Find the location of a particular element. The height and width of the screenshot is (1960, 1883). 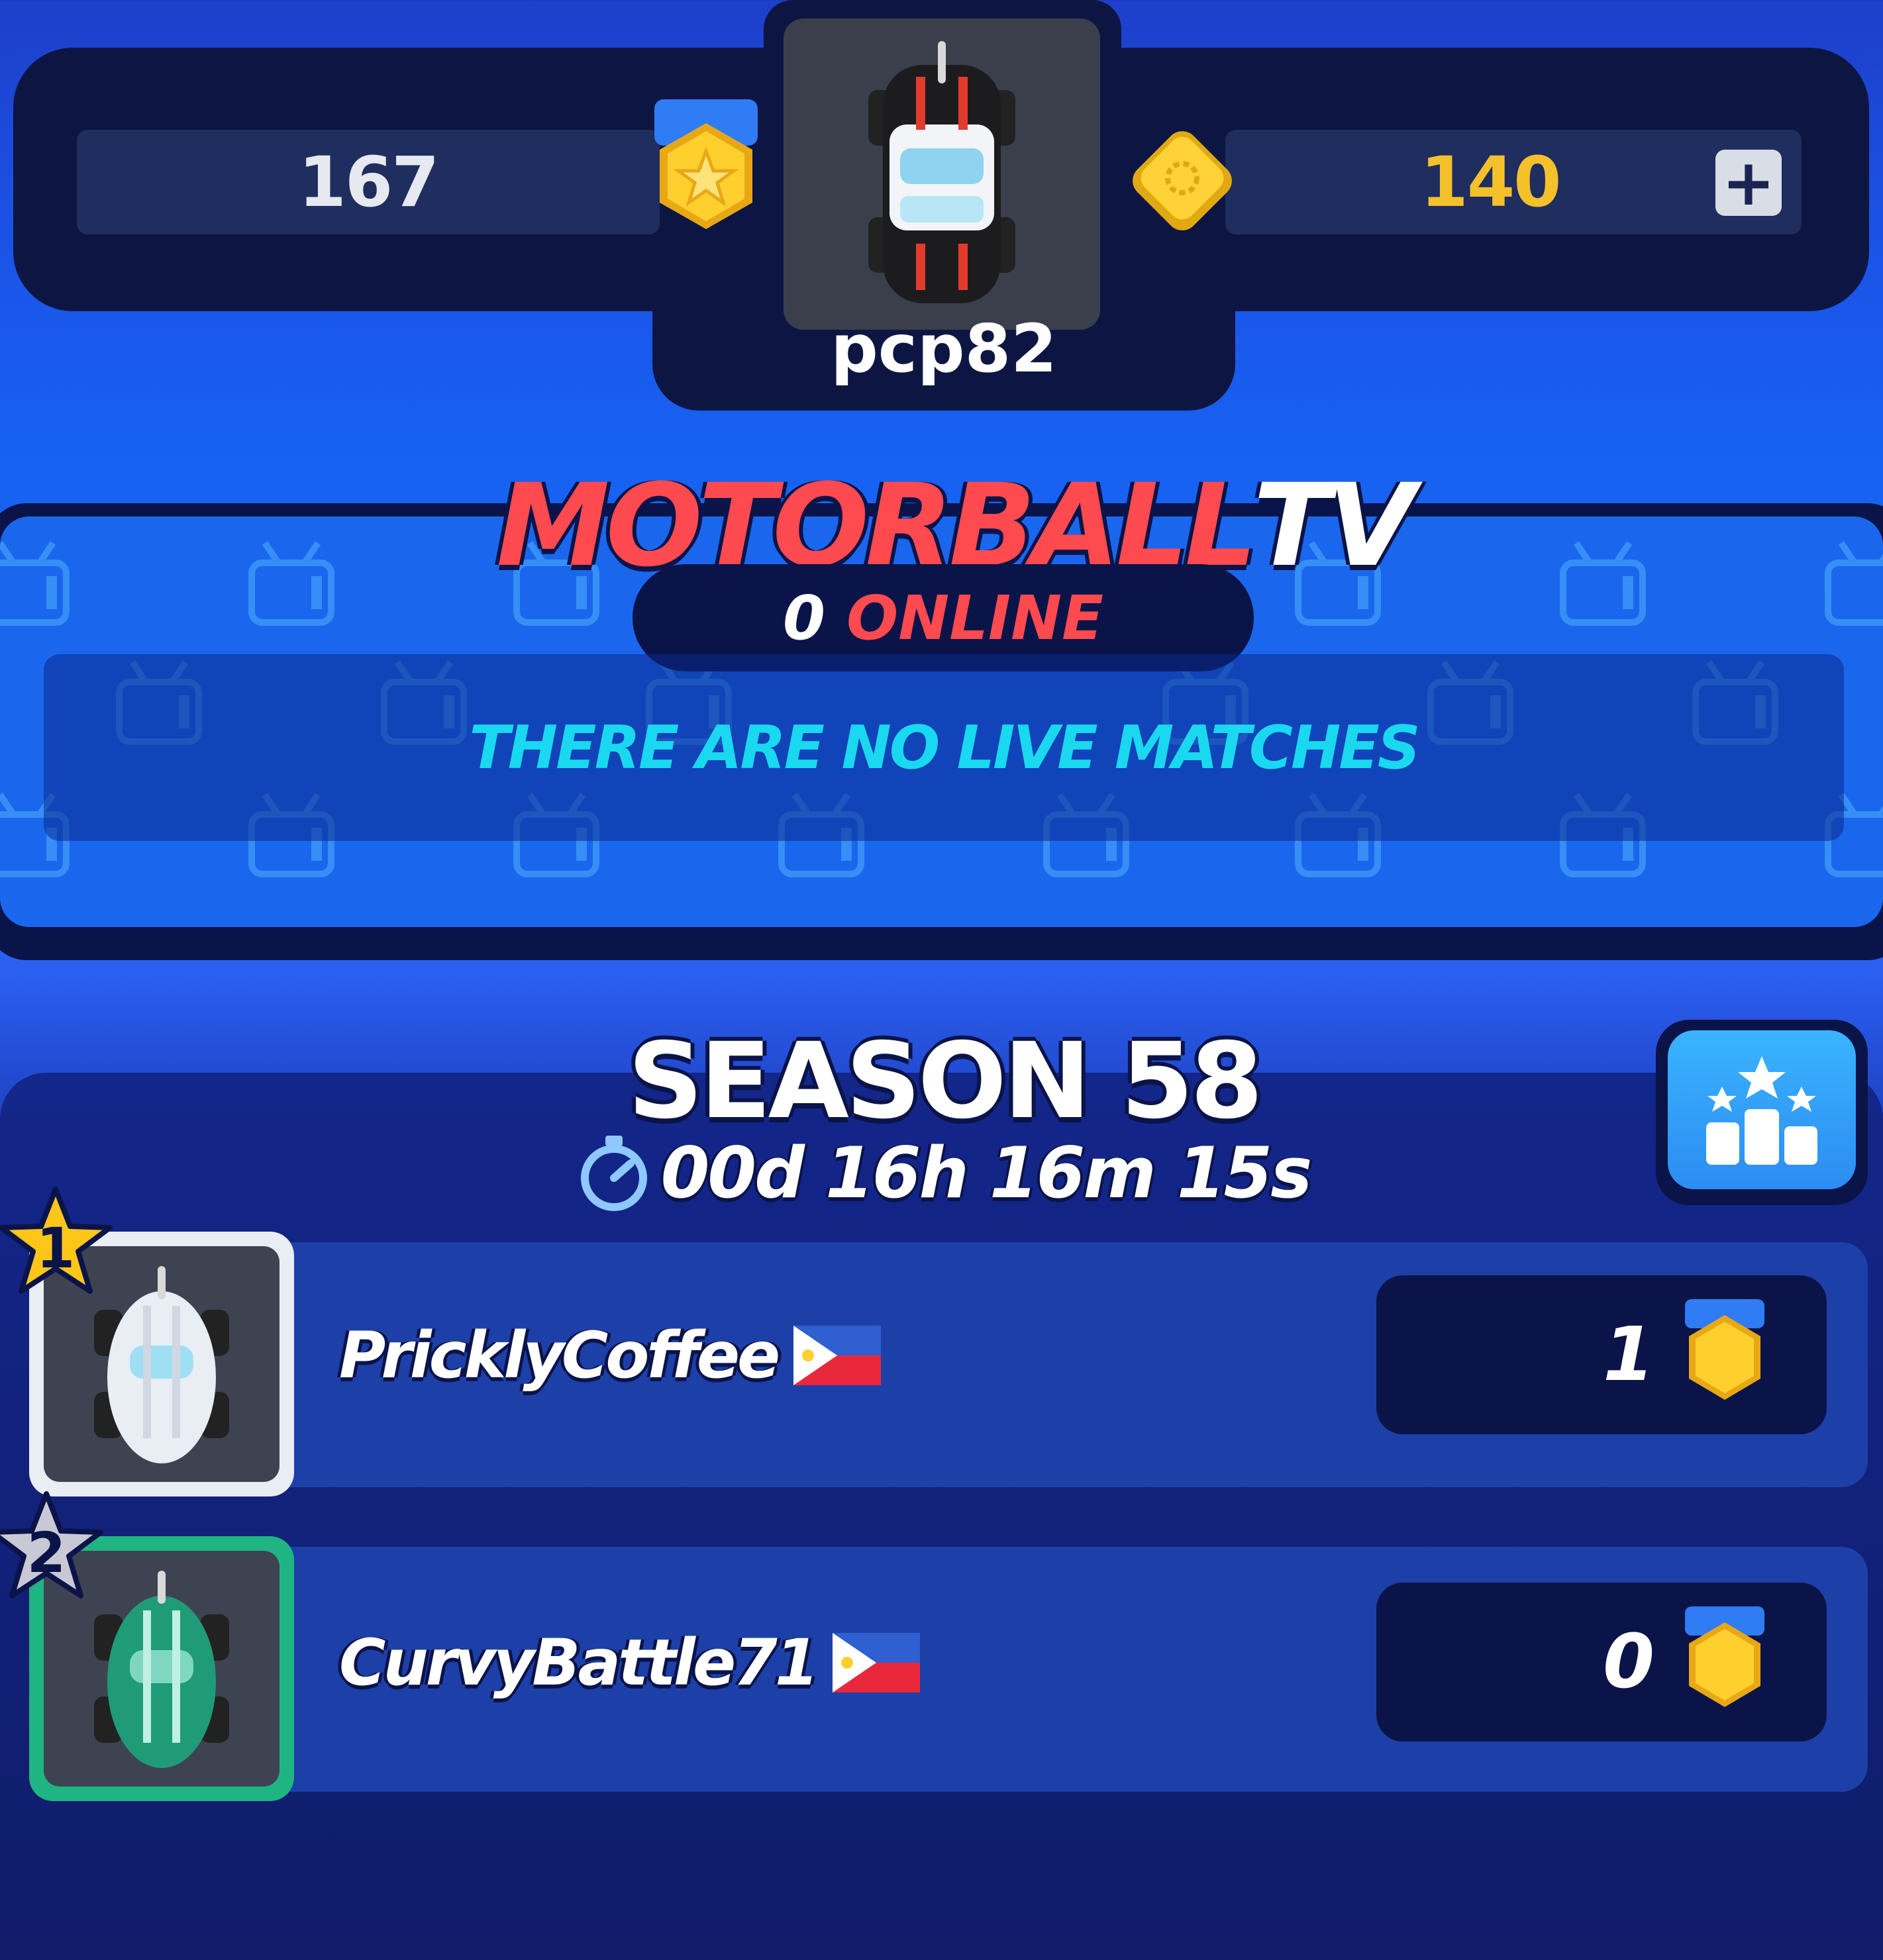

score-box: 0 is located at coordinates (1602, 1662).